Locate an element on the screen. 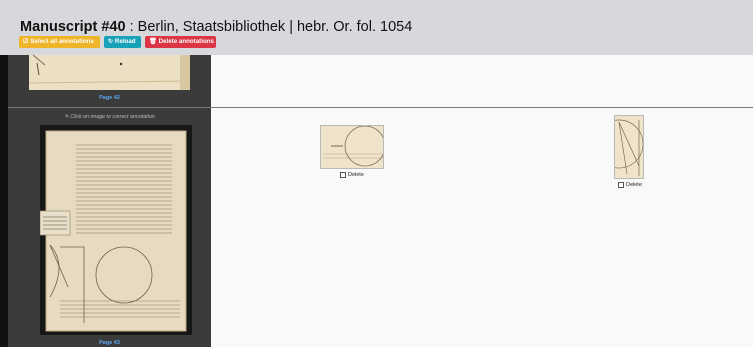 This screenshot has width=753, height=347. page-42-thumbnail is located at coordinates (109, 72).